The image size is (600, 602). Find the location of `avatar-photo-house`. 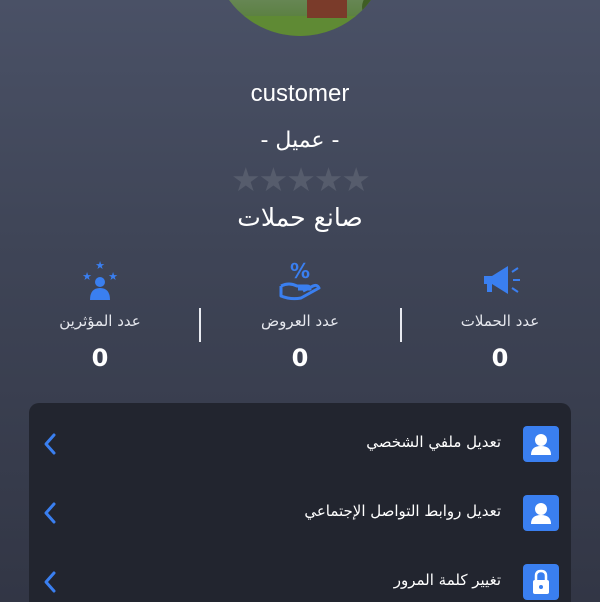

avatar-photo-house is located at coordinates (327, 9).